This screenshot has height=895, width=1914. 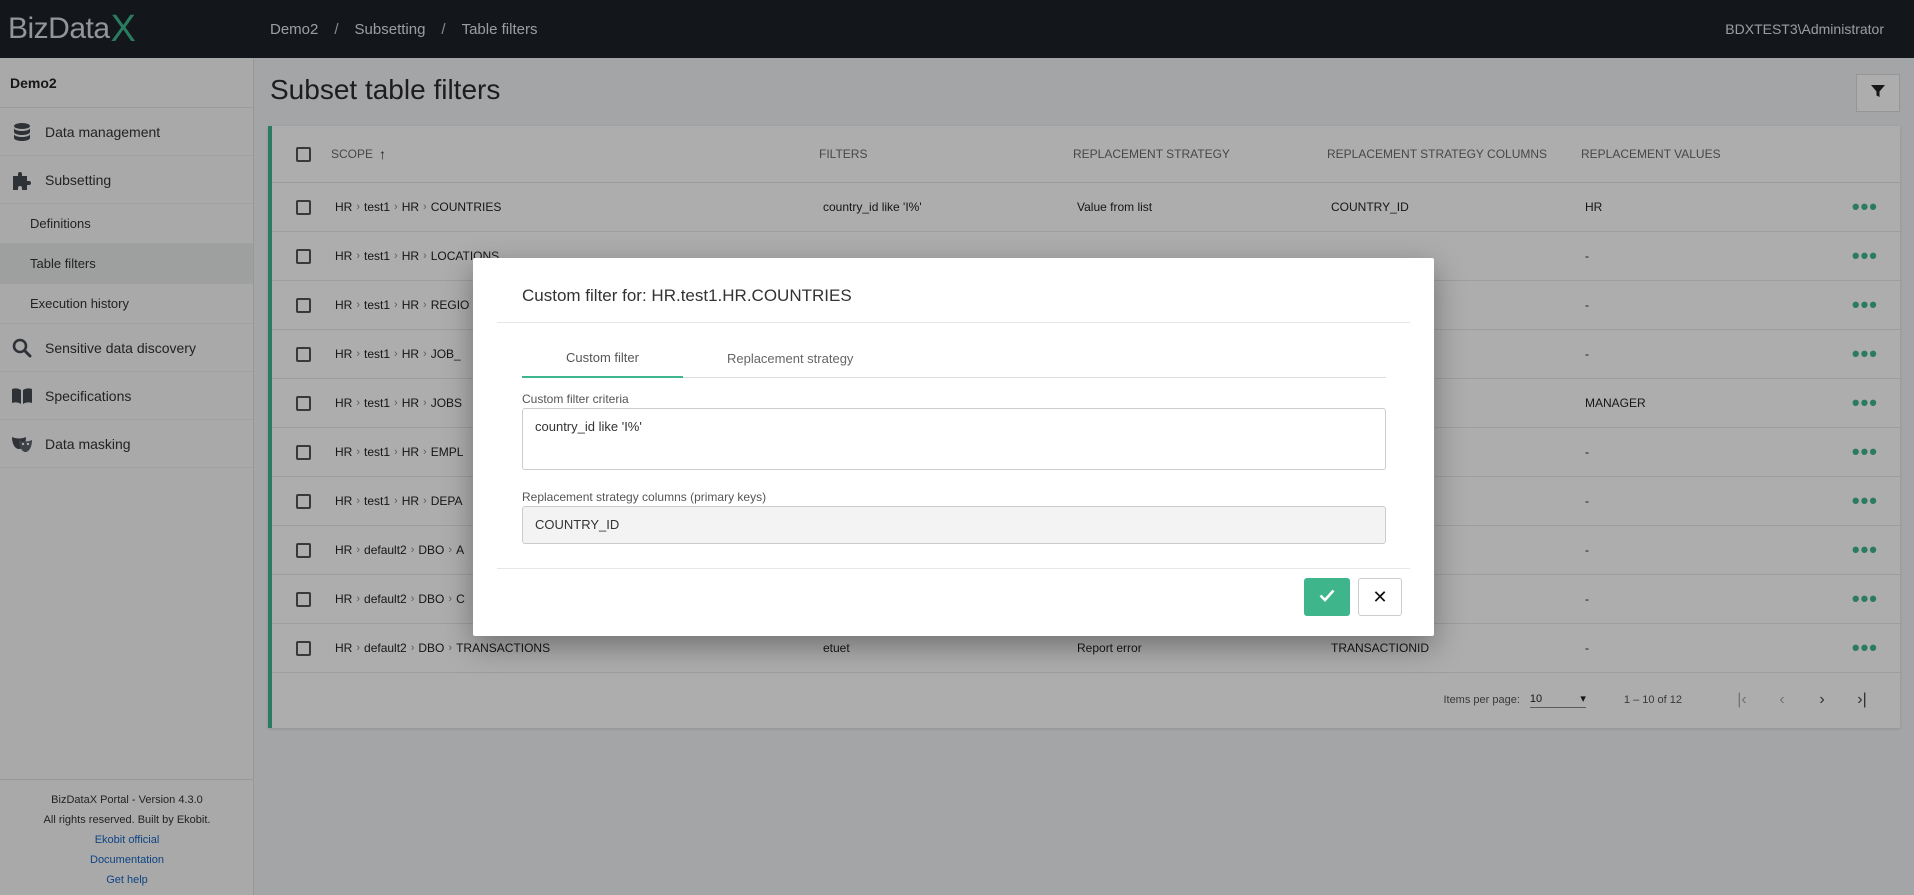 I want to click on replacement-columns-field: COUNTRY_ID, so click(x=954, y=525).